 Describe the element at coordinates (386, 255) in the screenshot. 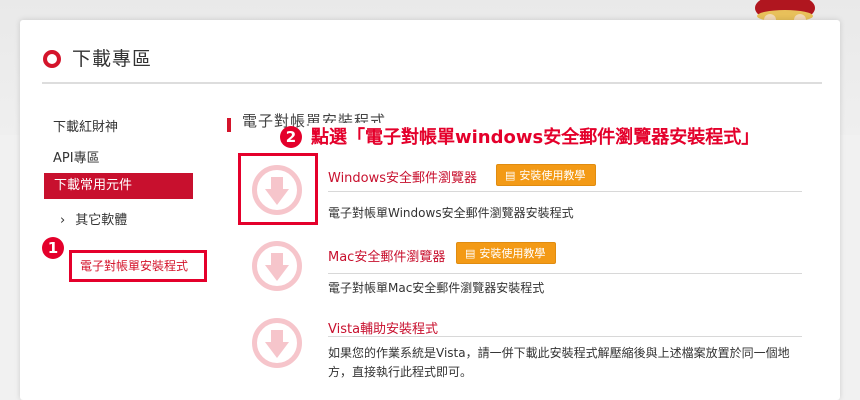

I see `download-title-mac: Mac安全郵件瀏覽器` at that location.